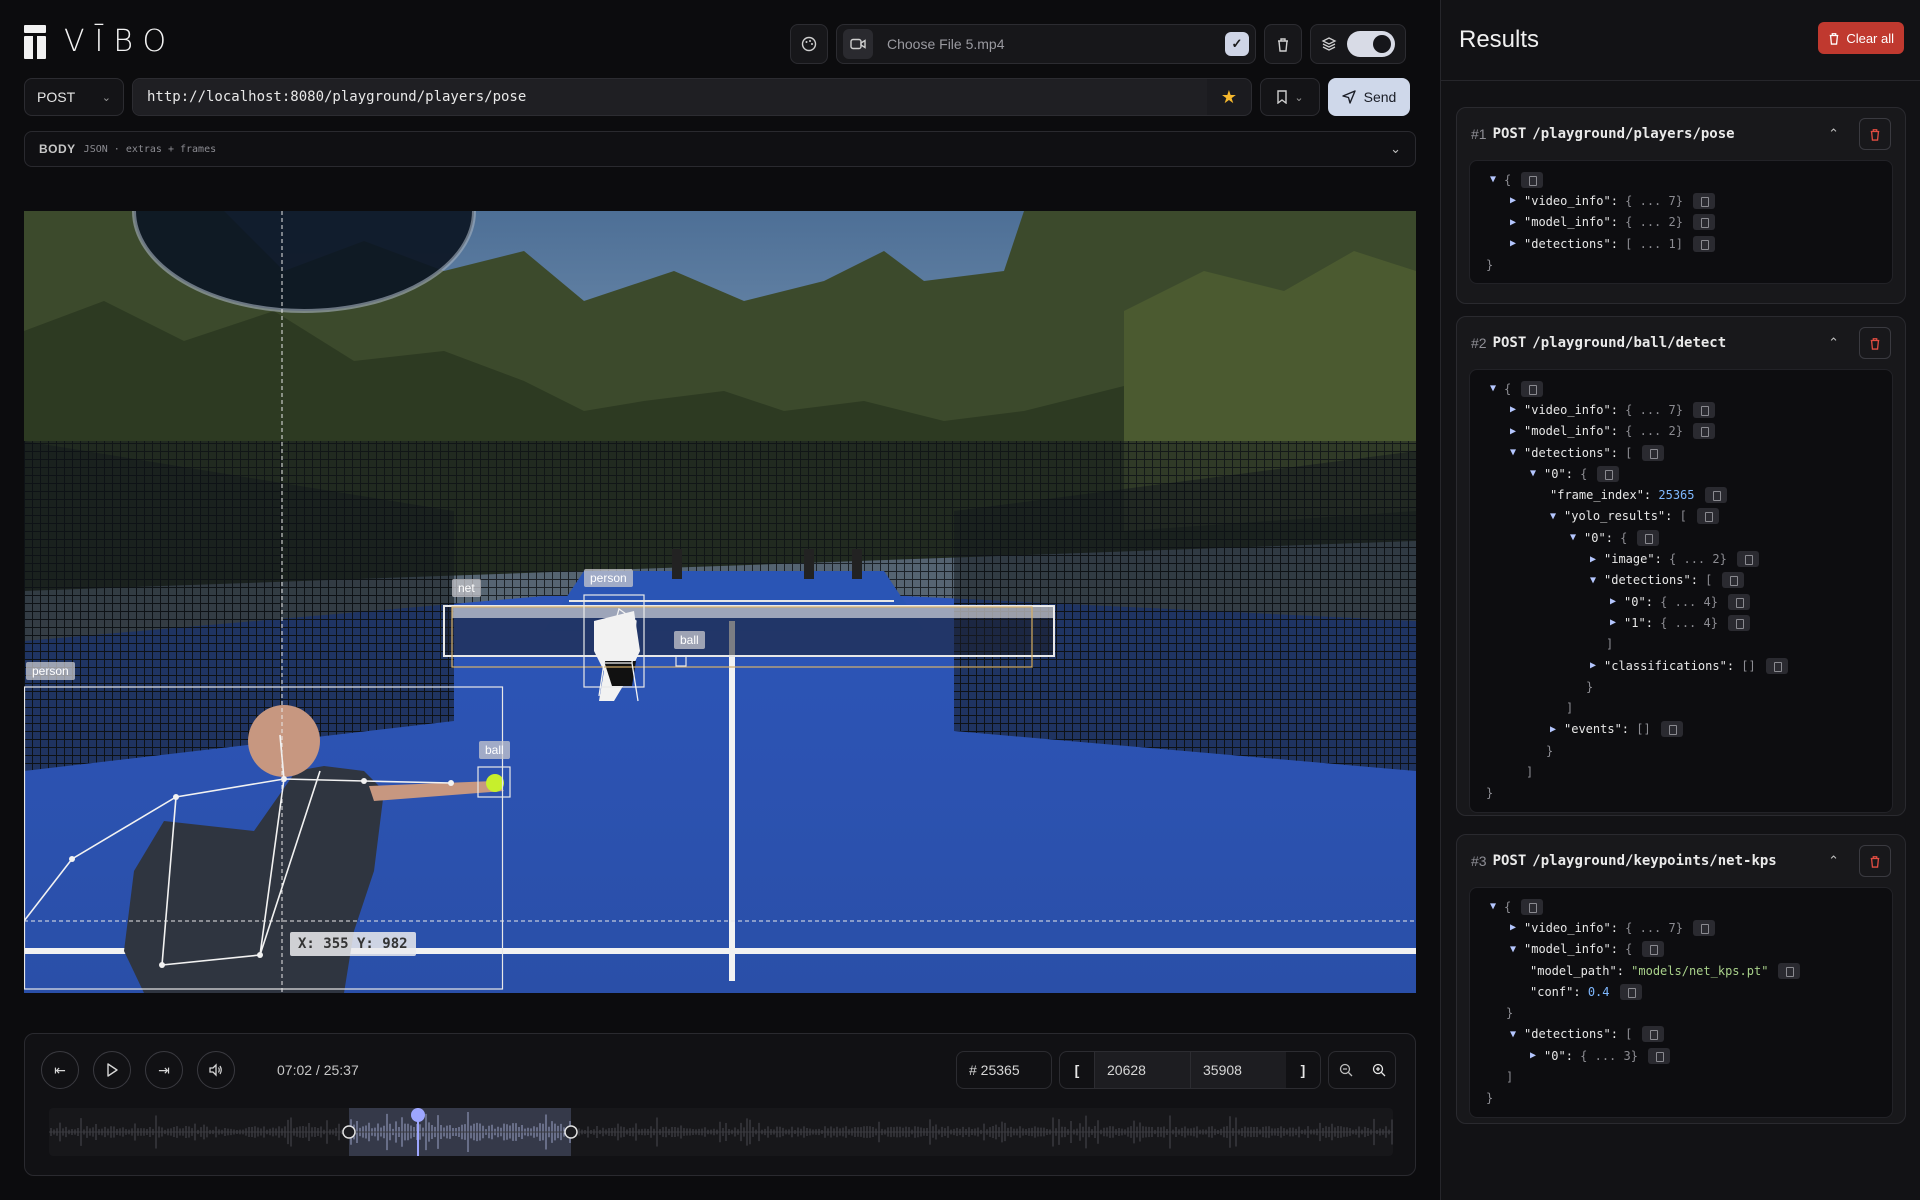  I want to click on top-toolbar: Choose File 5.mp4 ✓, so click(1098, 44).